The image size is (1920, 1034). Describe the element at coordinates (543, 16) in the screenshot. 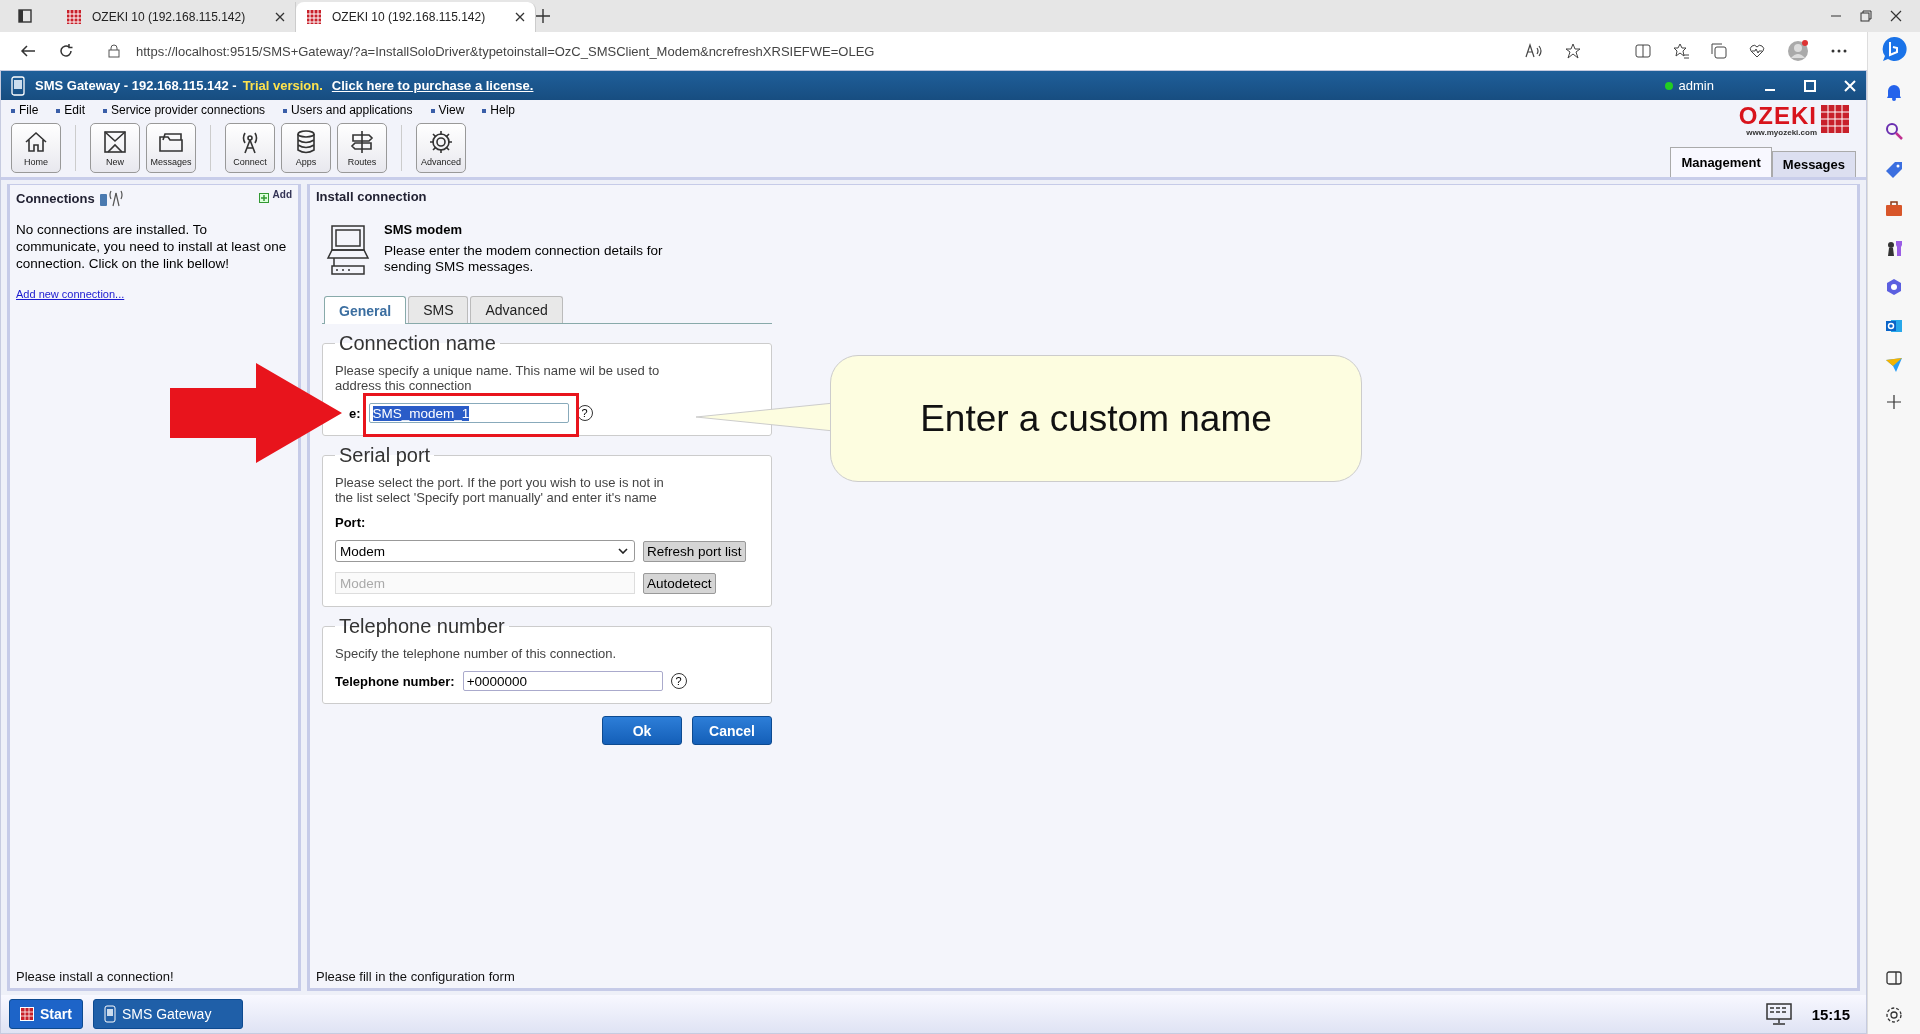

I see `new-tab-icon` at that location.